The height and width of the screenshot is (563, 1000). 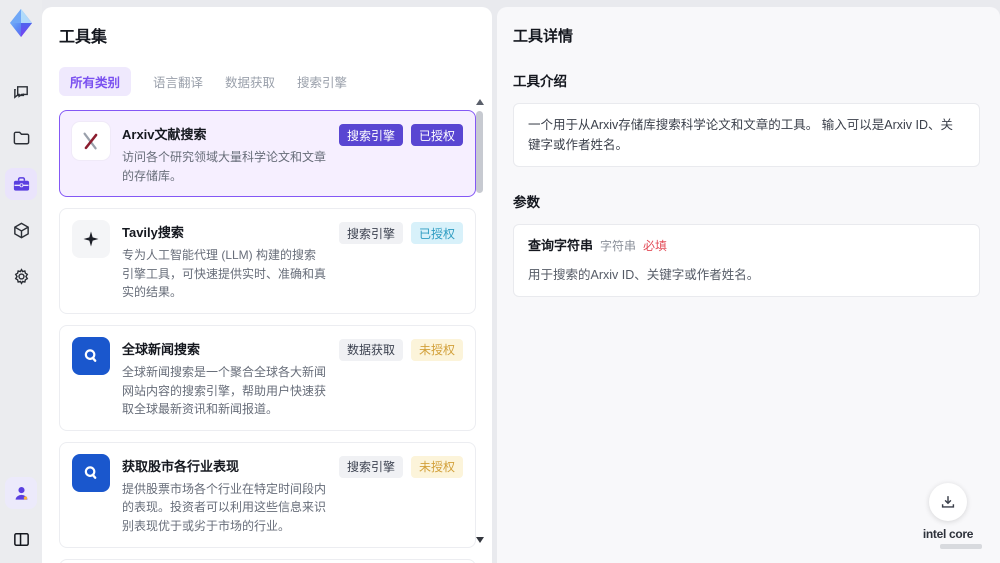 I want to click on folder-icon, so click(x=21, y=138).